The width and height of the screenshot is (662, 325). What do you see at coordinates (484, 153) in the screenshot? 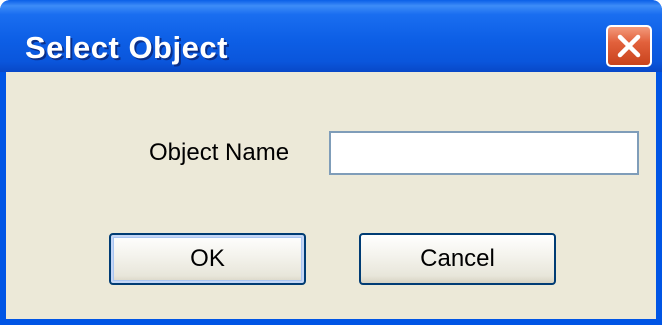
I see `object-name-input` at bounding box center [484, 153].